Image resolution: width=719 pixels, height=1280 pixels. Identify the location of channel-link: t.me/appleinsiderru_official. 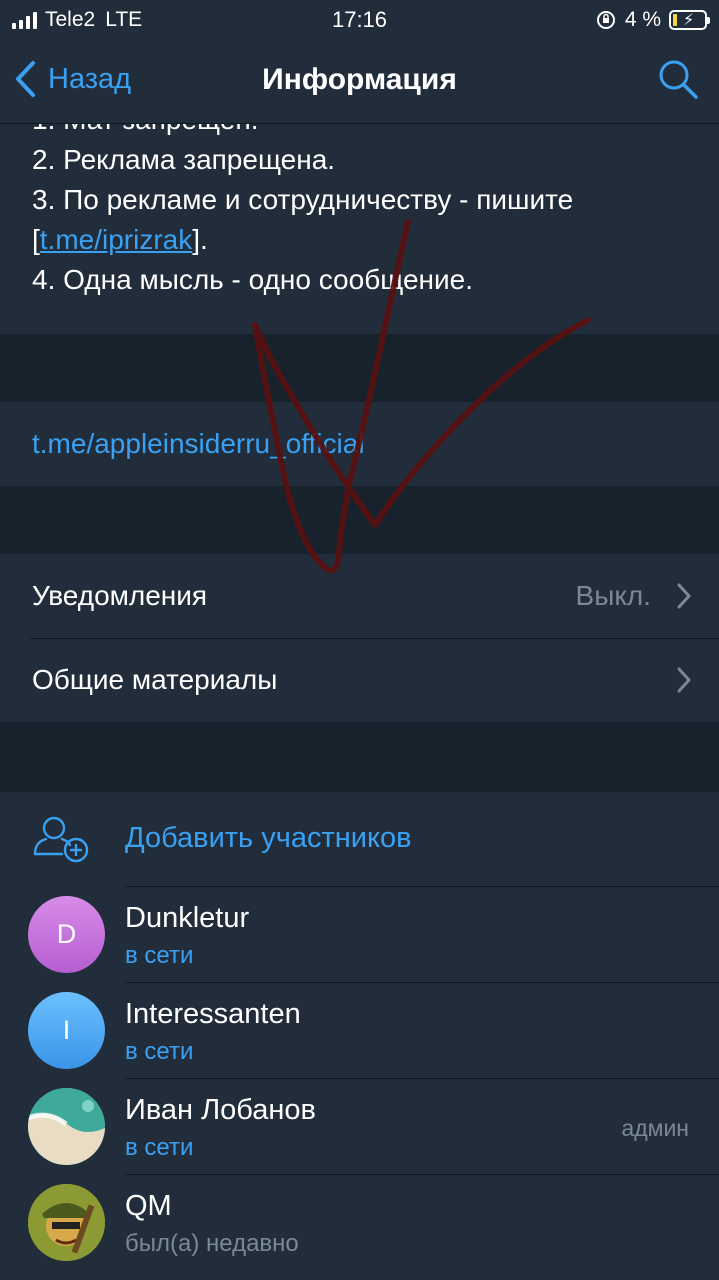
(359, 444).